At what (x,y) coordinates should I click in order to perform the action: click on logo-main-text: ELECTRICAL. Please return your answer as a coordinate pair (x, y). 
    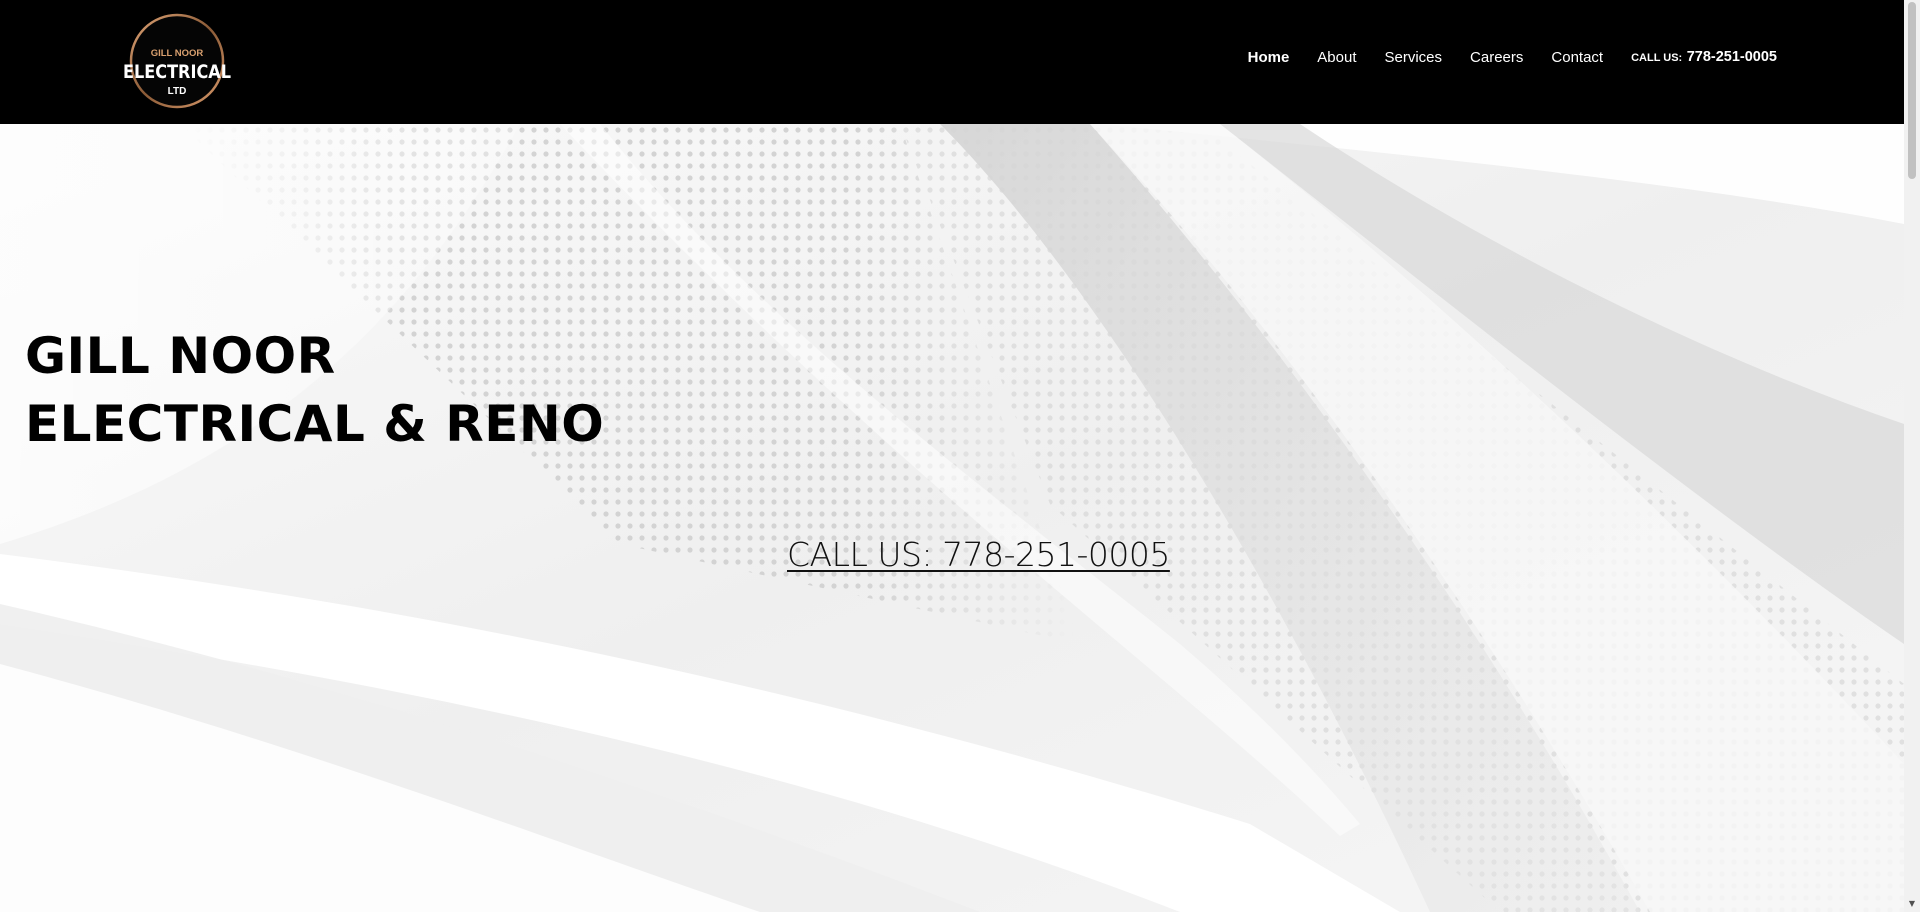
    Looking at the image, I should click on (177, 72).